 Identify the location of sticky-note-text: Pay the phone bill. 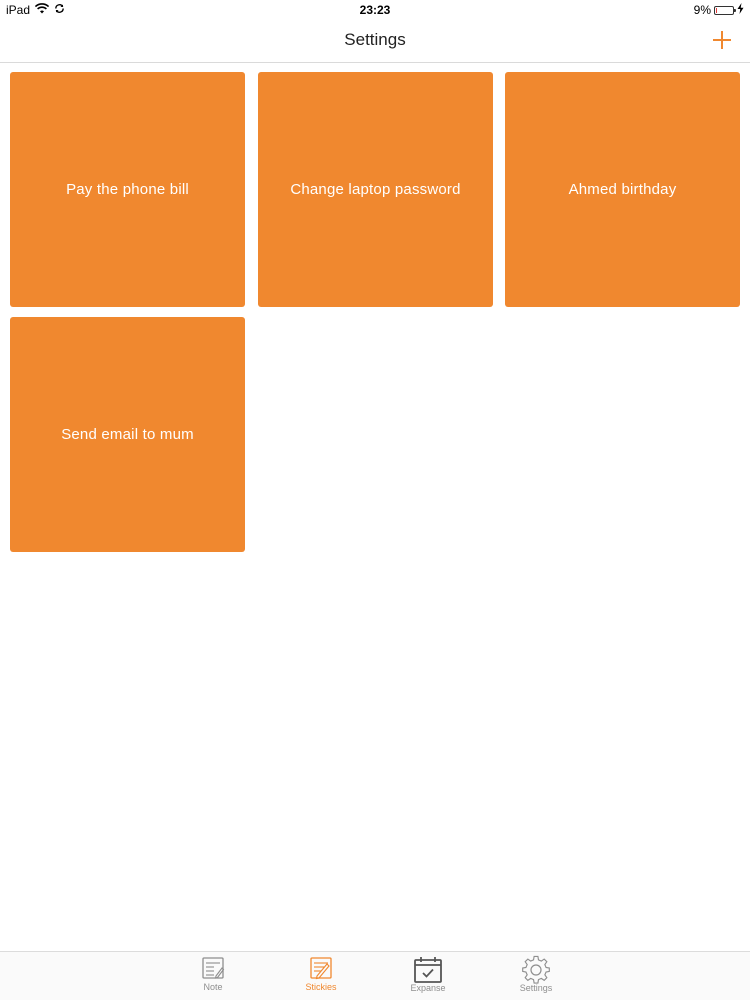
(127, 189).